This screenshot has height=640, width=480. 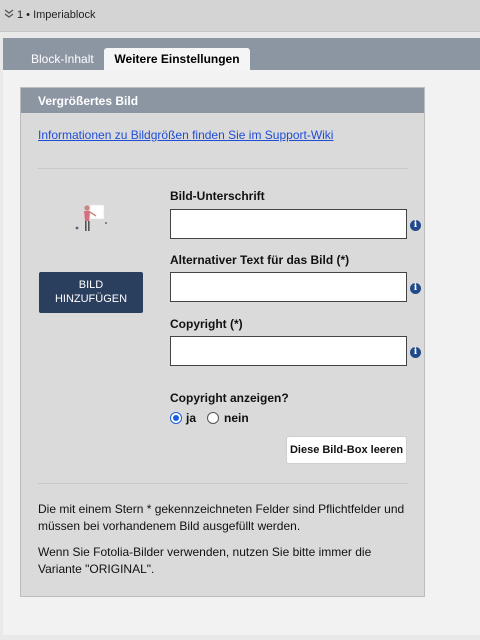 I want to click on add-image-label-line2: HINZUFÜGEN, so click(x=91, y=299).